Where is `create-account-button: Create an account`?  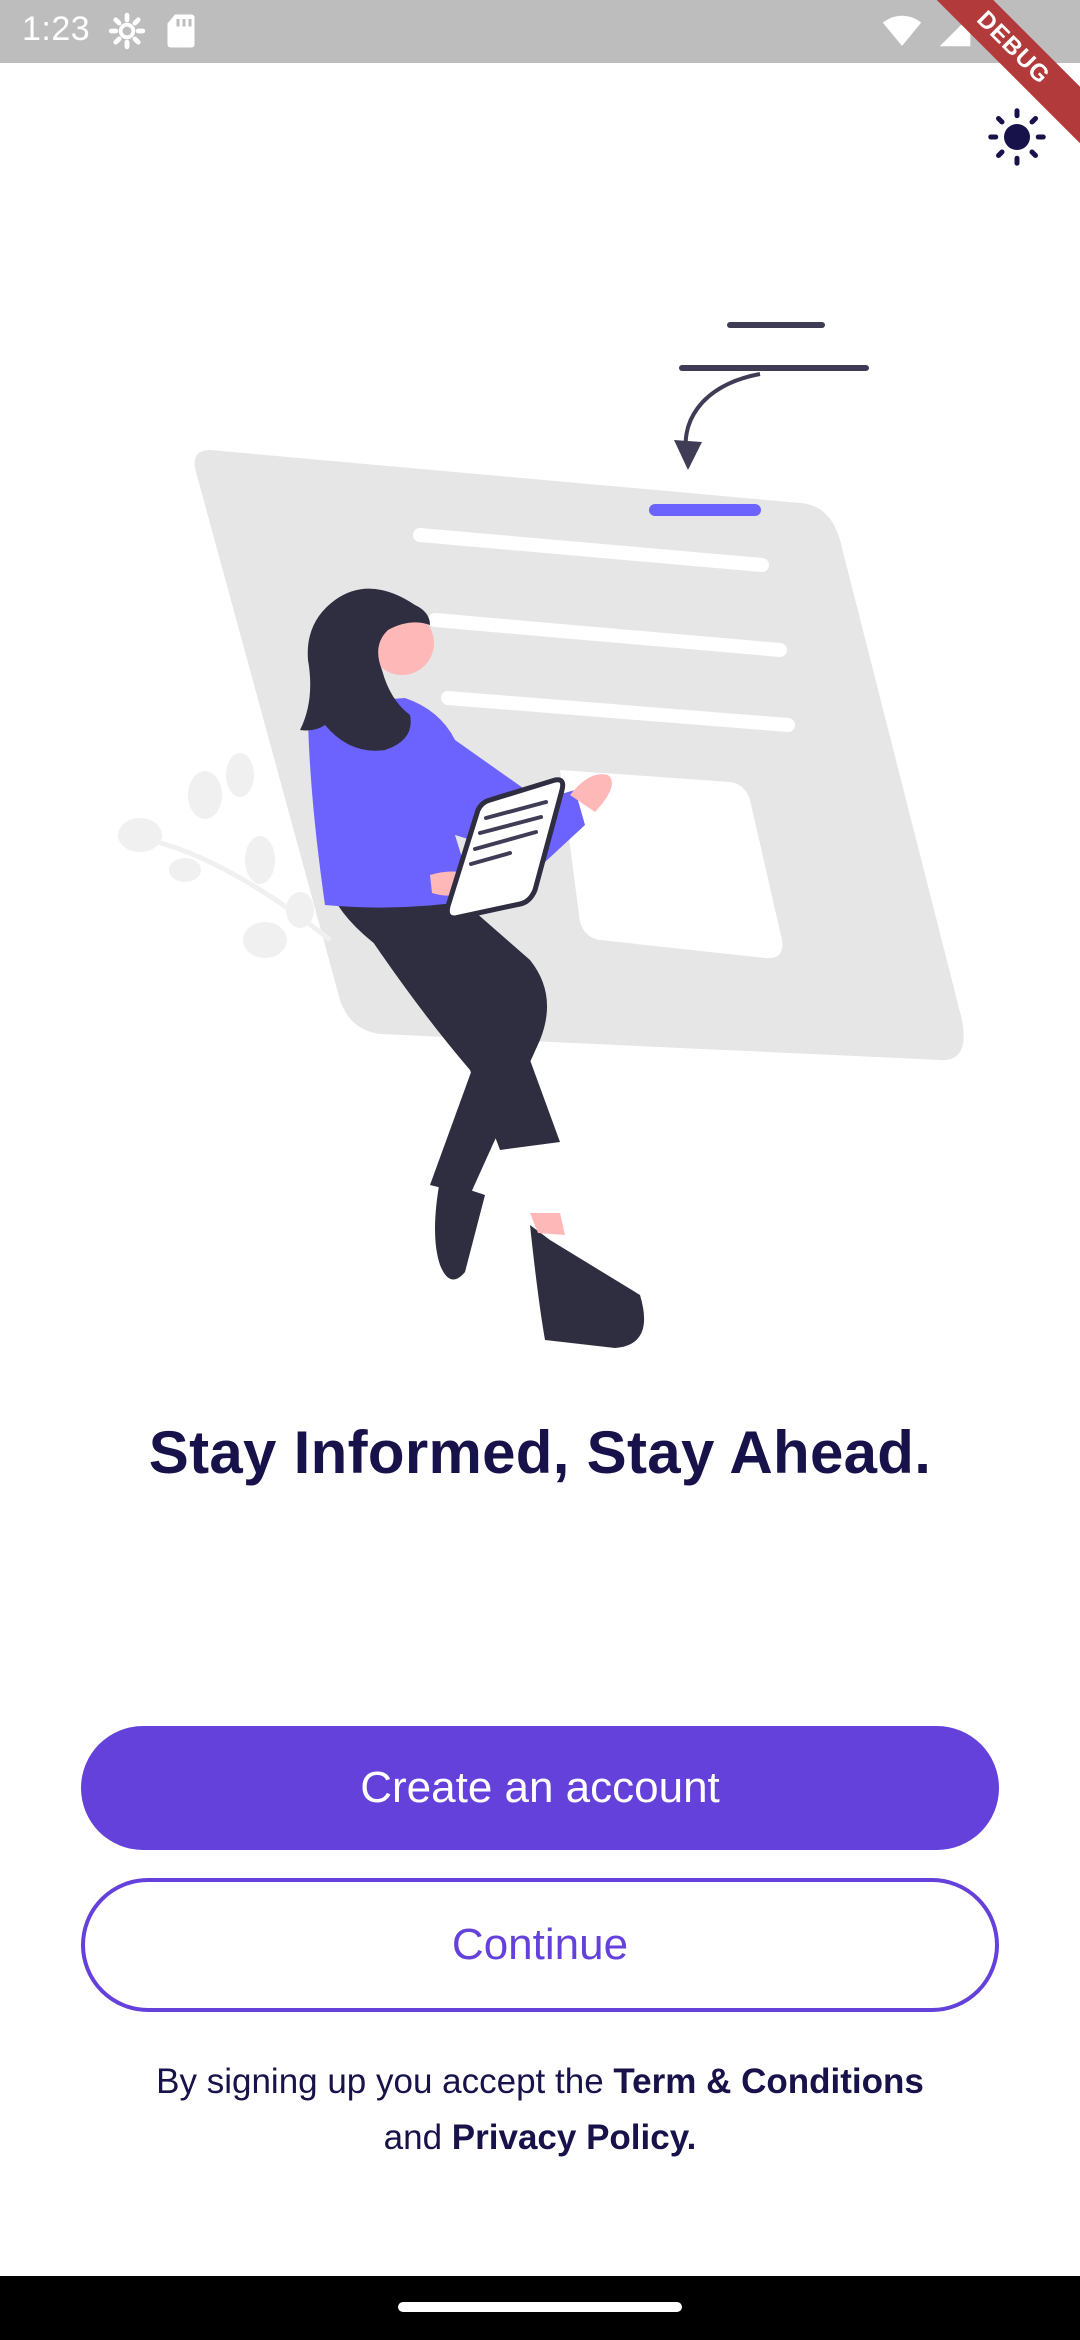 create-account-button: Create an account is located at coordinates (540, 1788).